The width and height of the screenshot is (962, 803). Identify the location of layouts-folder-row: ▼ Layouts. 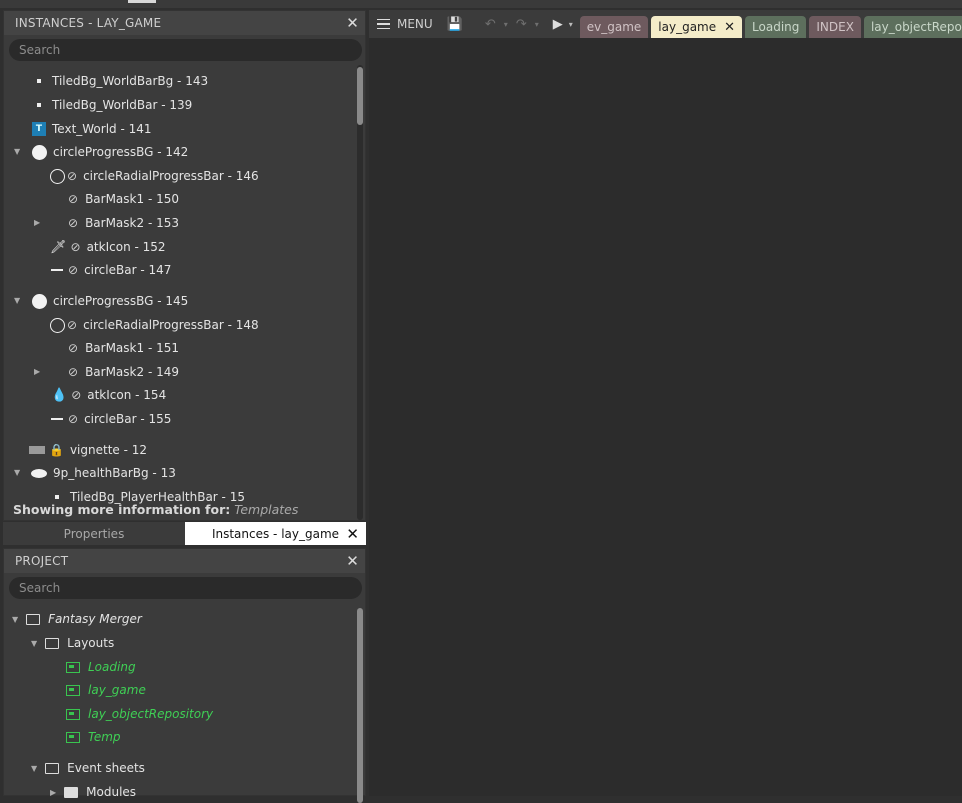
(72, 643).